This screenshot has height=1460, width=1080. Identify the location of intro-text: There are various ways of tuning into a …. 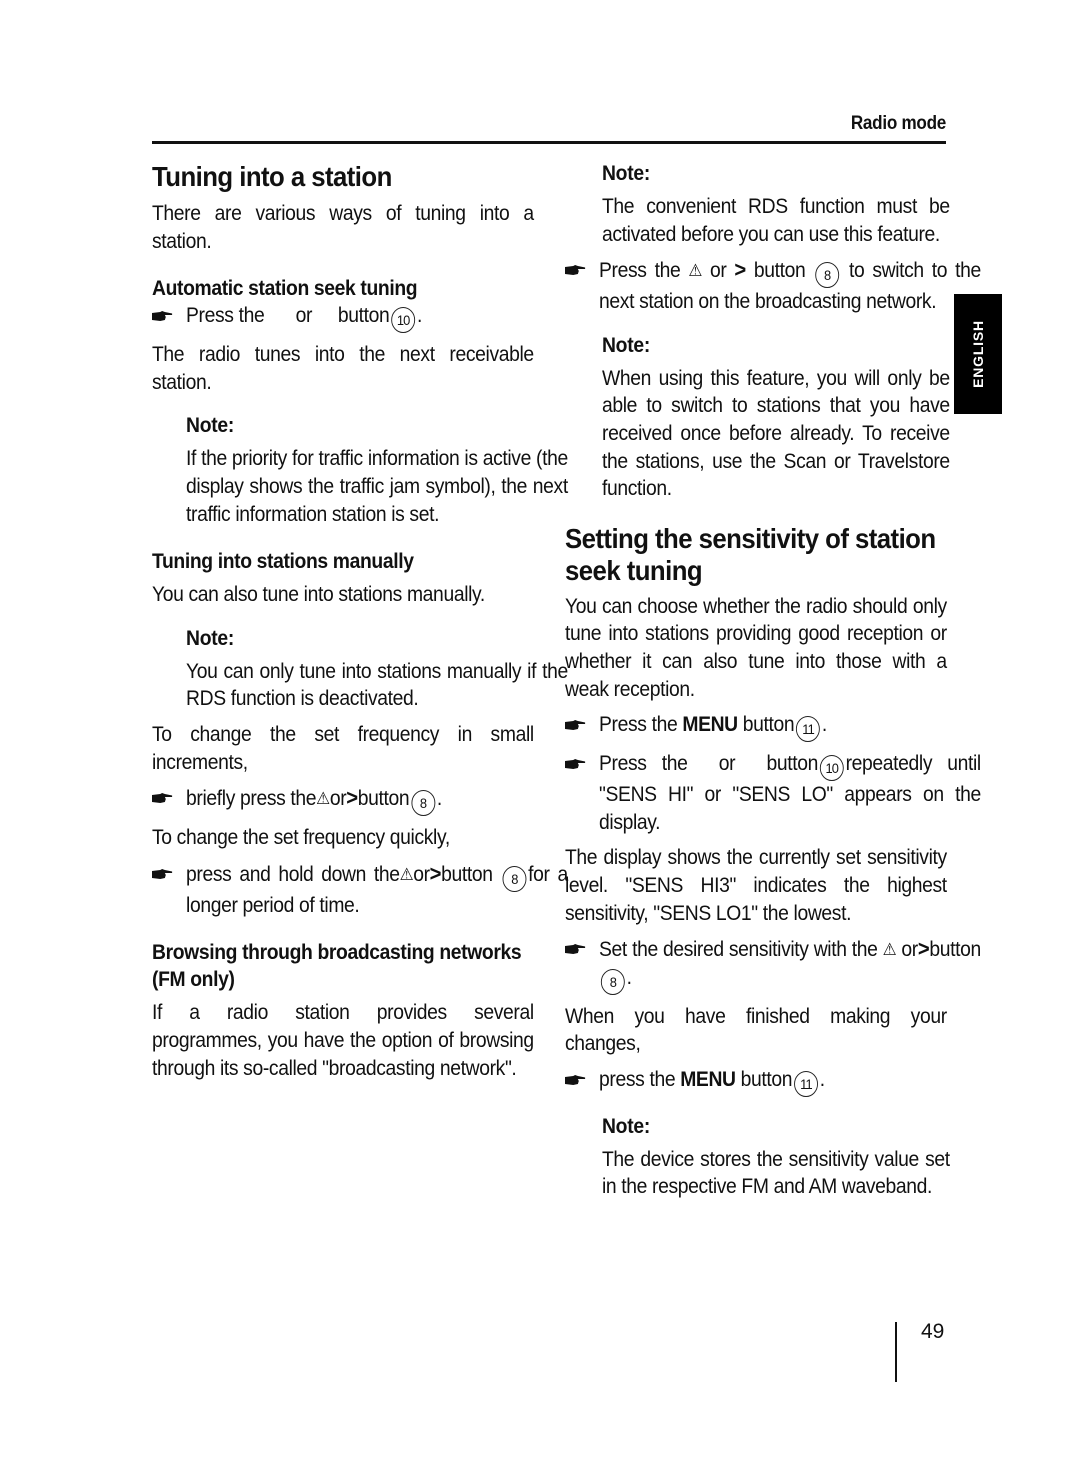
(343, 227).